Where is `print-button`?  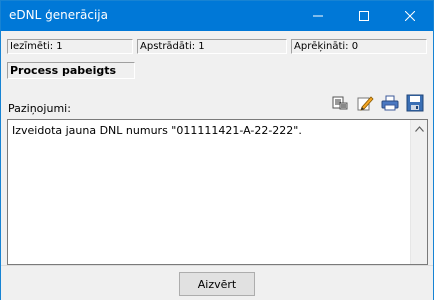 print-button is located at coordinates (390, 103).